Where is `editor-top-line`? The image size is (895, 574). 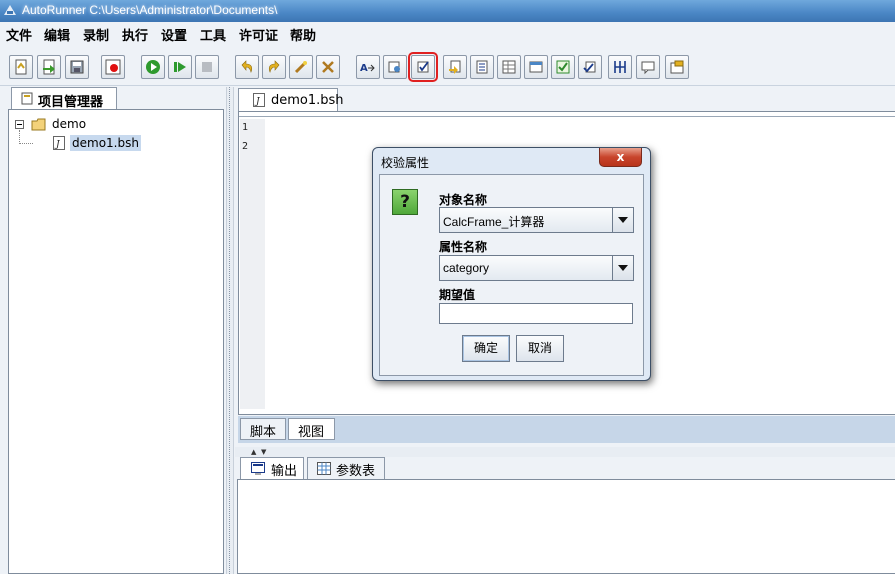
editor-top-line is located at coordinates (567, 116).